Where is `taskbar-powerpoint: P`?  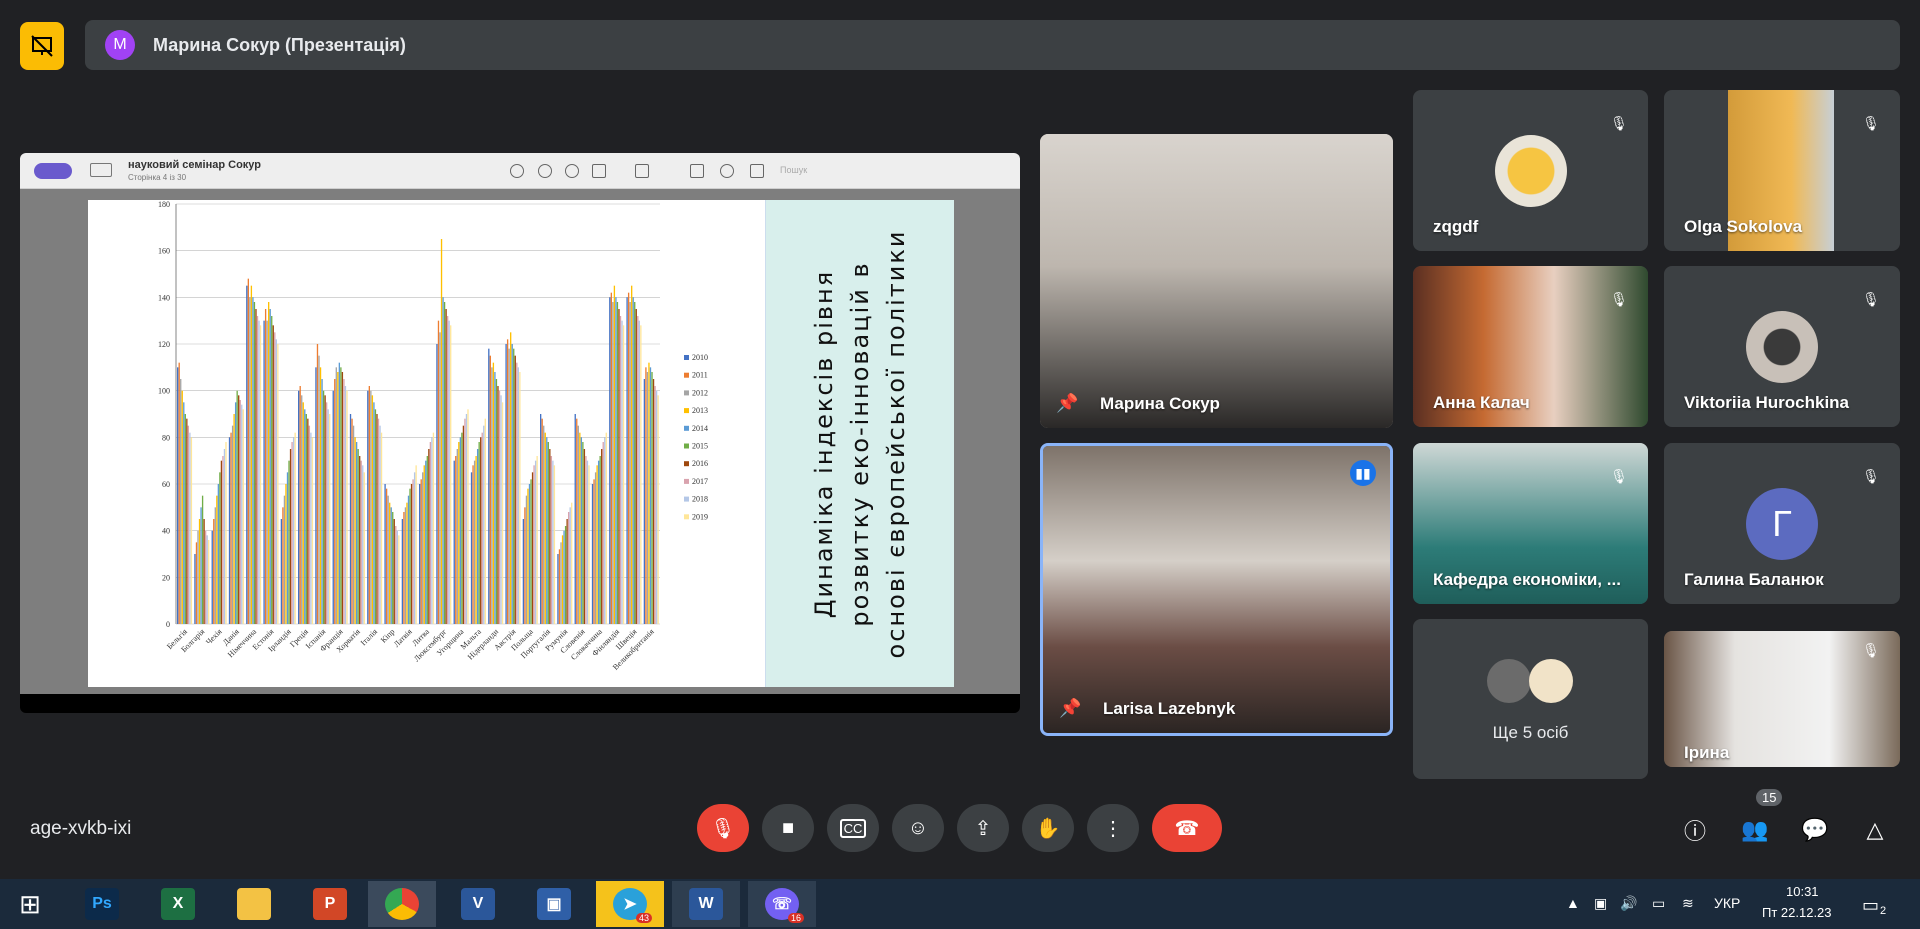
taskbar-powerpoint: P is located at coordinates (330, 904).